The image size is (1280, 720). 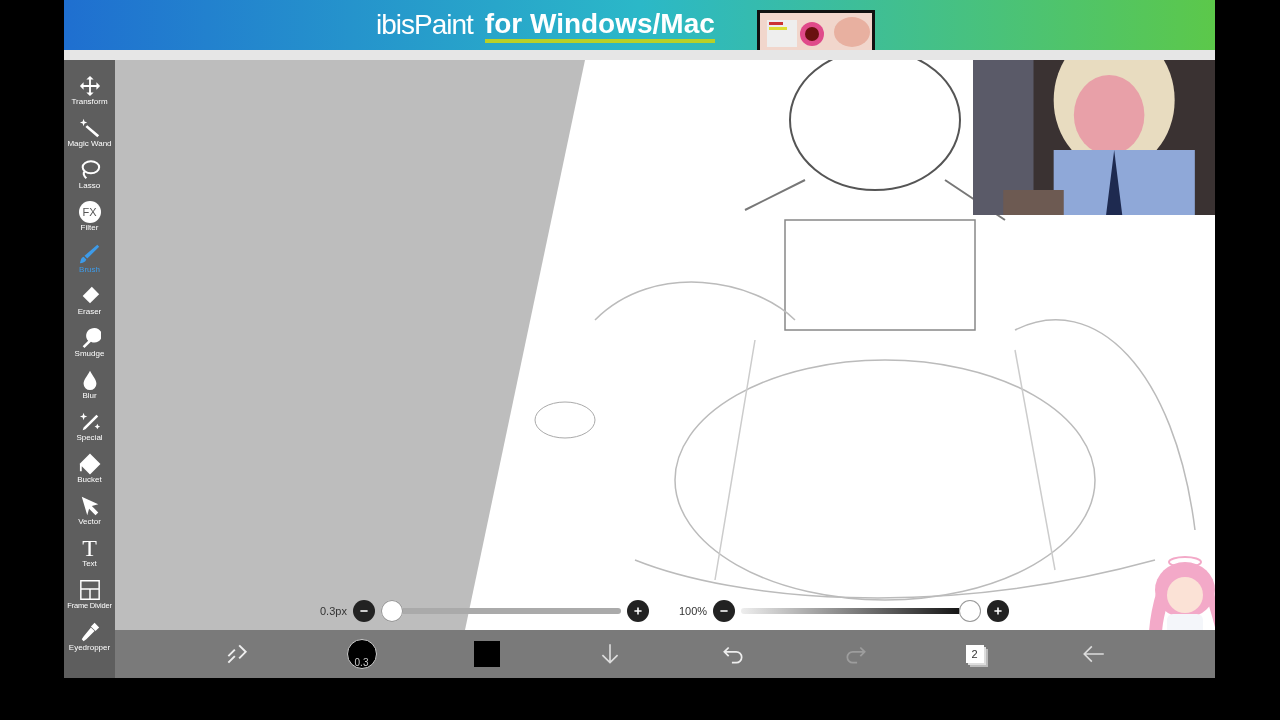 I want to click on tool-button: Special, so click(x=89, y=427).